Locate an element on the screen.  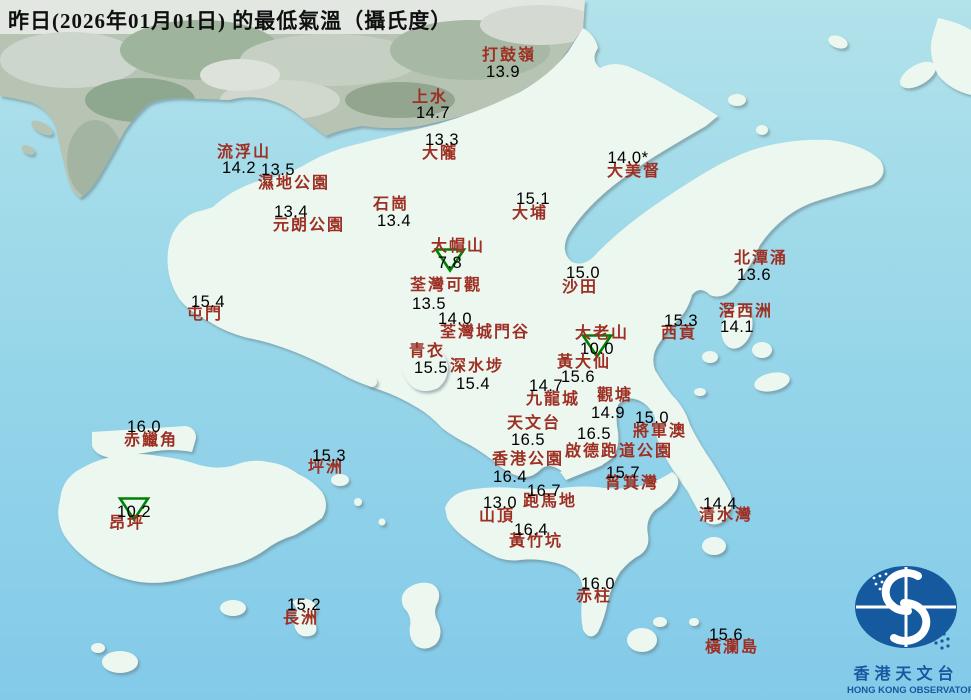
hko-logo: 香港天文台 HONG KONG OBSERVATORY is located at coordinates (909, 630).